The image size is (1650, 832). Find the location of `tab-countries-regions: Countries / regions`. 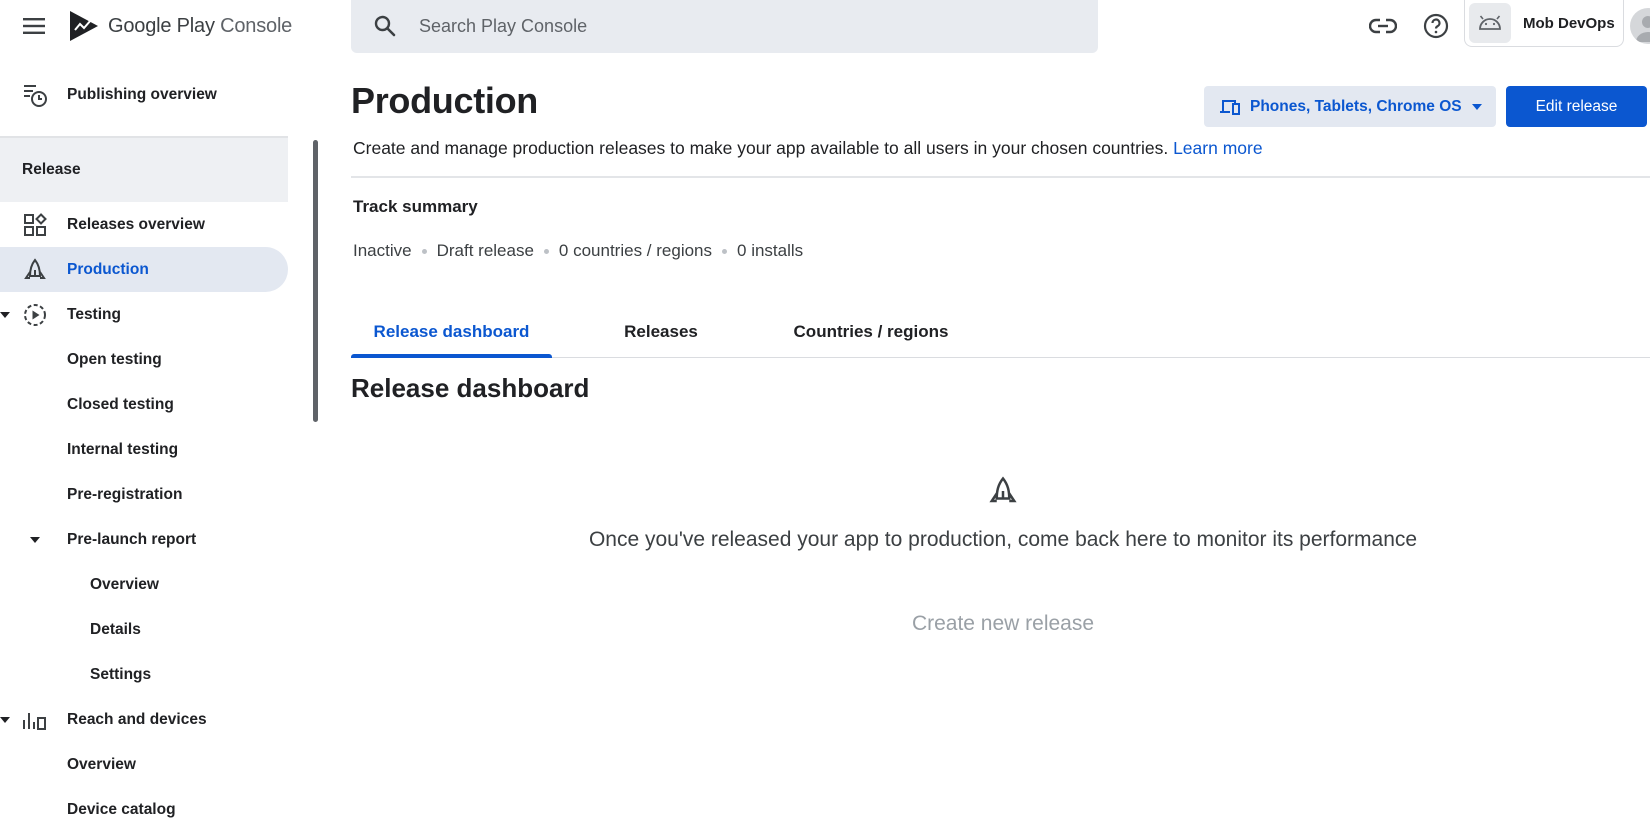

tab-countries-regions: Countries / regions is located at coordinates (871, 332).